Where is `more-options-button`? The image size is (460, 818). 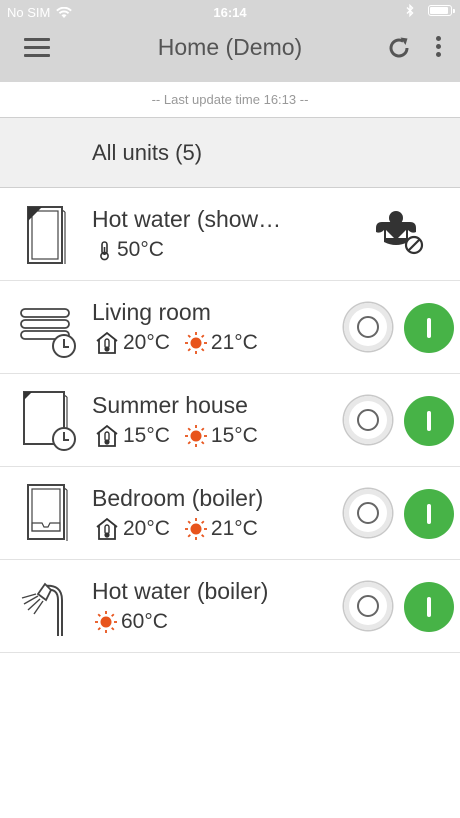
more-options-button is located at coordinates (438, 49).